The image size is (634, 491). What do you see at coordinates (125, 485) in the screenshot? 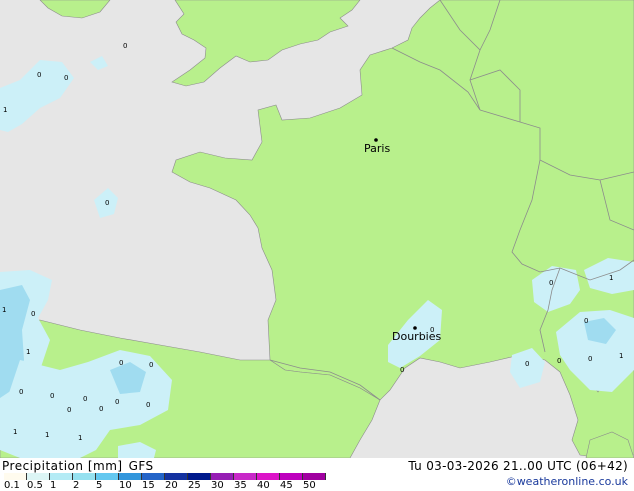
I see `scale-tick-label: 10` at bounding box center [125, 485].